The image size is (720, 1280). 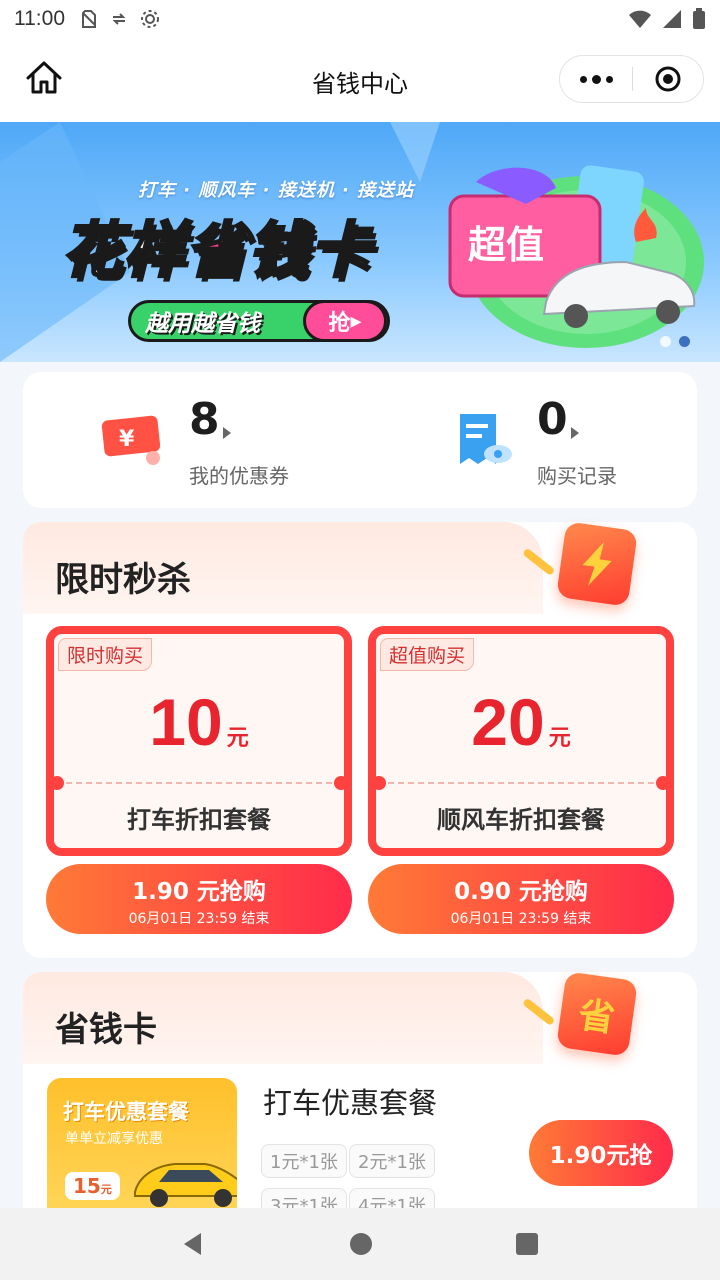 What do you see at coordinates (675, 341) in the screenshot?
I see `banner-pagination` at bounding box center [675, 341].